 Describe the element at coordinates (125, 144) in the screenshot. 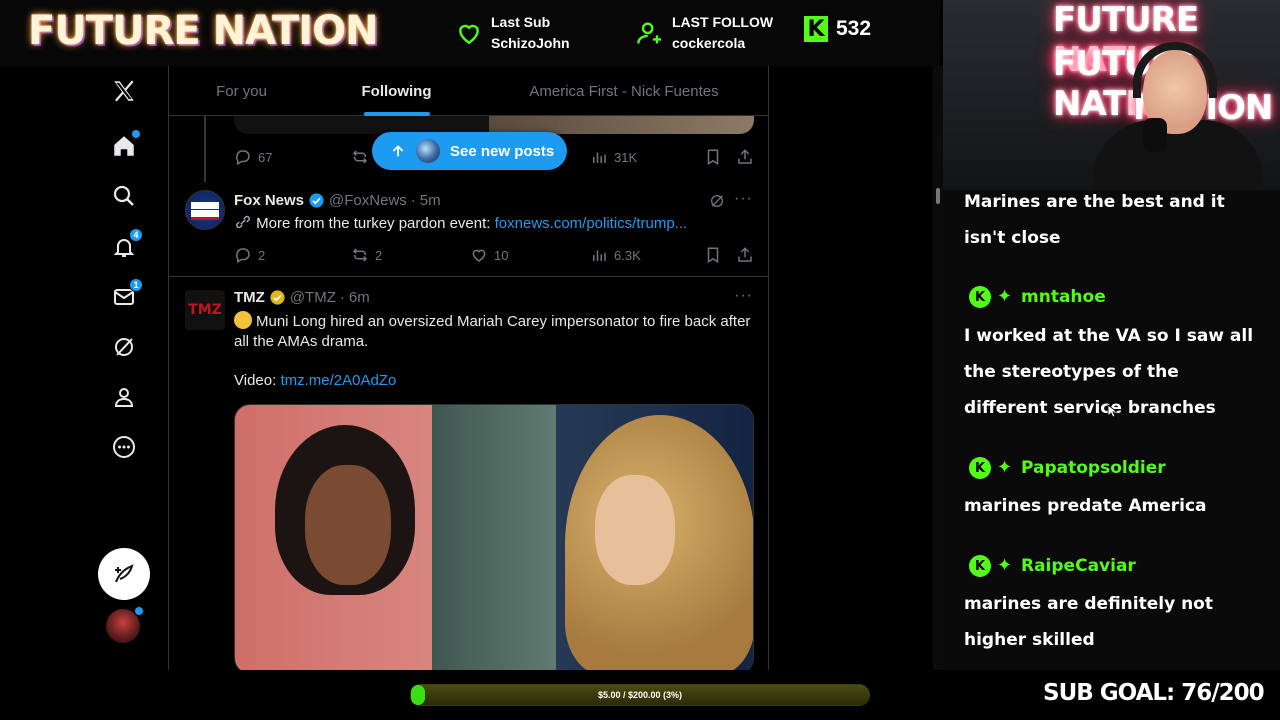

I see `home-icon` at that location.